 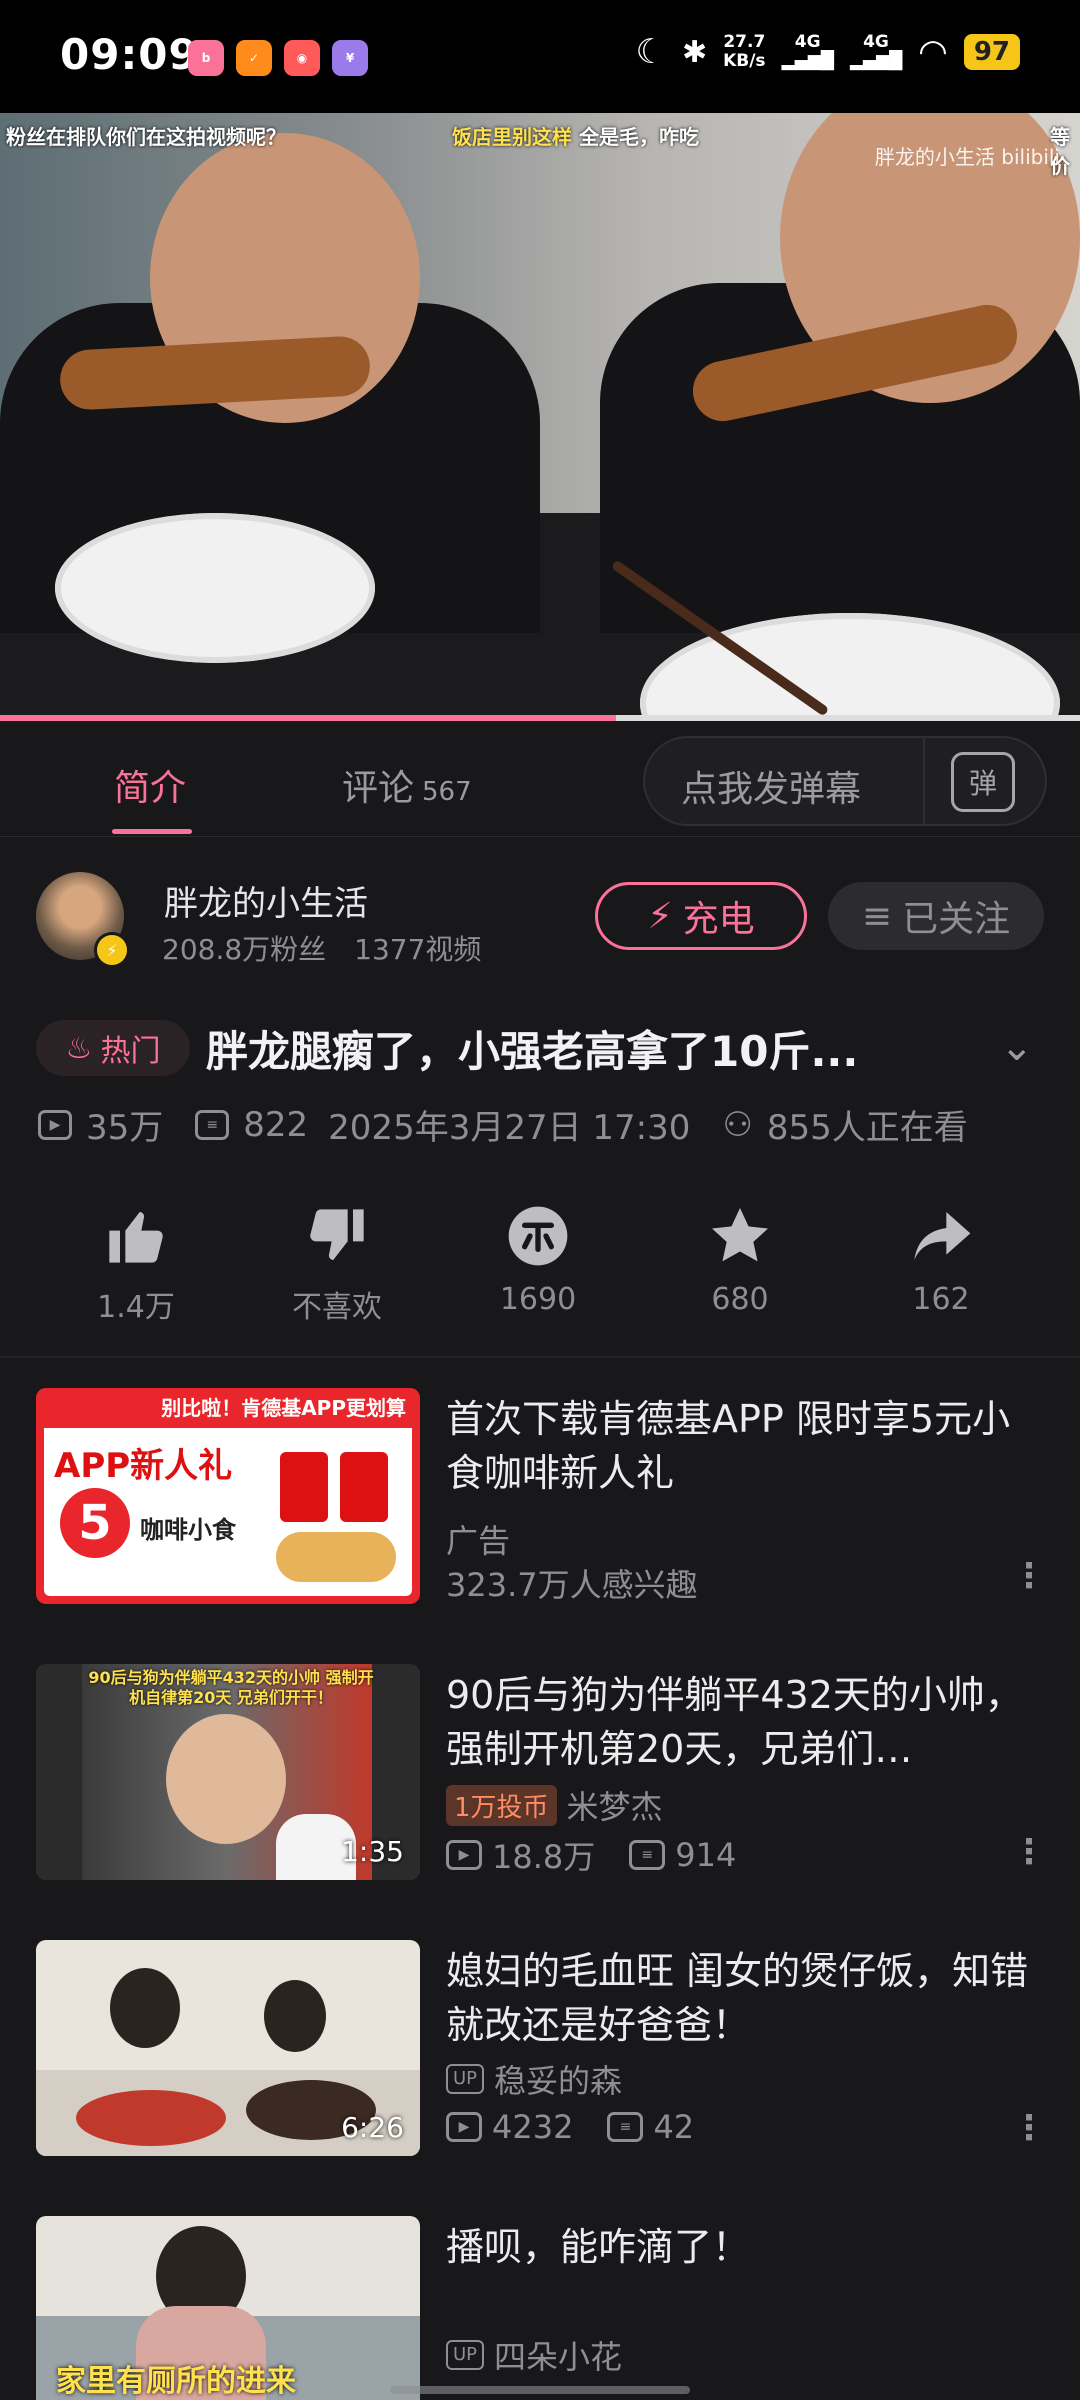 What do you see at coordinates (215, 588) in the screenshot?
I see `video-plate-left` at bounding box center [215, 588].